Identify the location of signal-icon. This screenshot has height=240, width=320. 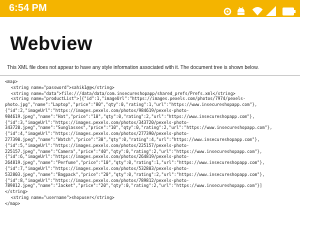
(271, 9).